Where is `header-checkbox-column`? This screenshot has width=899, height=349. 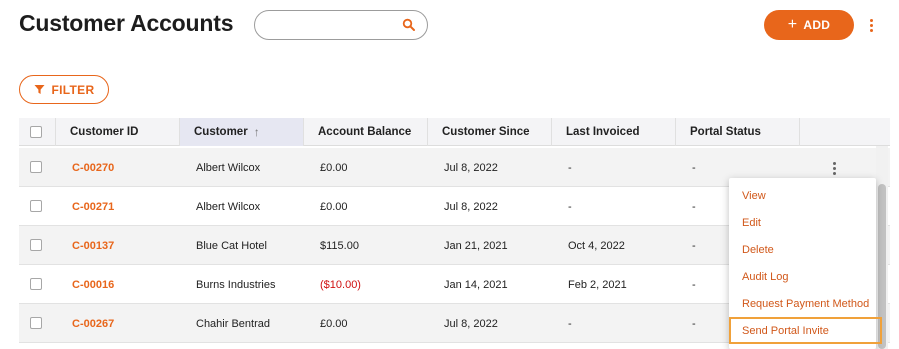 header-checkbox-column is located at coordinates (37, 132).